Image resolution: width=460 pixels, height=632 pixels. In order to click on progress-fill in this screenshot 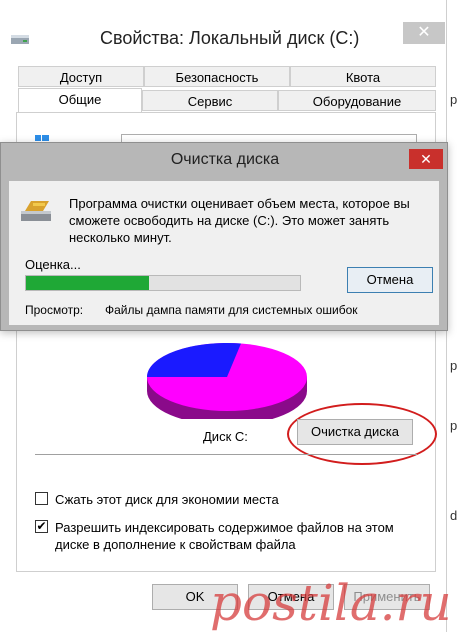, I will do `click(88, 283)`.